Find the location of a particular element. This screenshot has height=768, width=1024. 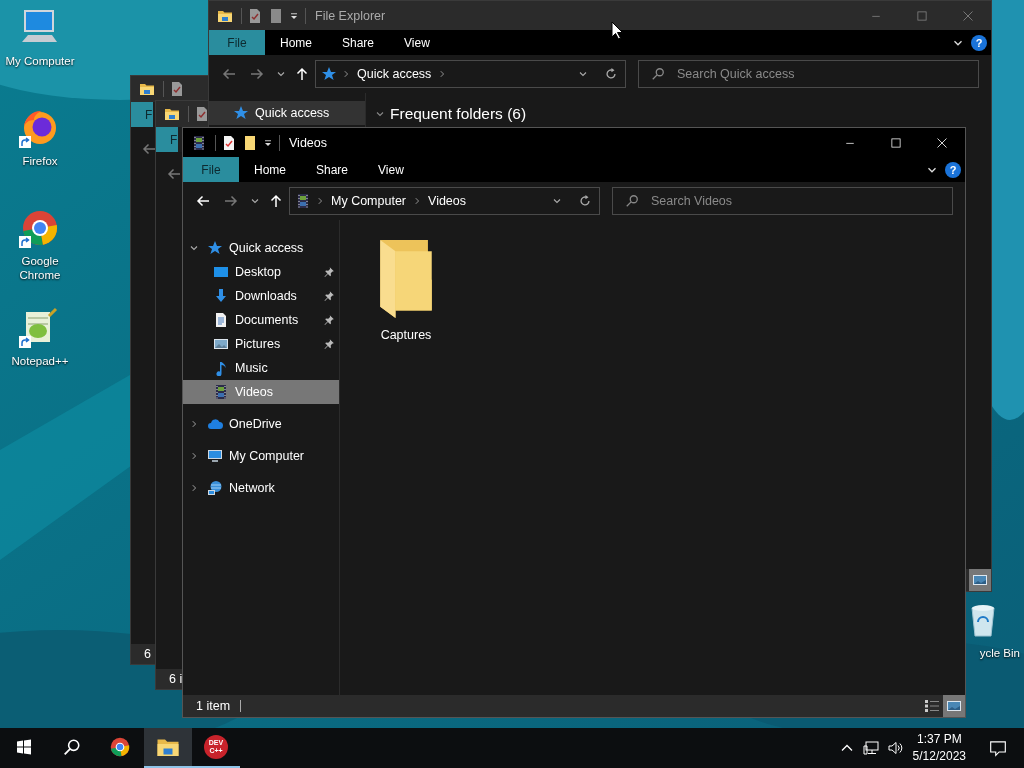

nav-item: Desktop is located at coordinates (261, 272).